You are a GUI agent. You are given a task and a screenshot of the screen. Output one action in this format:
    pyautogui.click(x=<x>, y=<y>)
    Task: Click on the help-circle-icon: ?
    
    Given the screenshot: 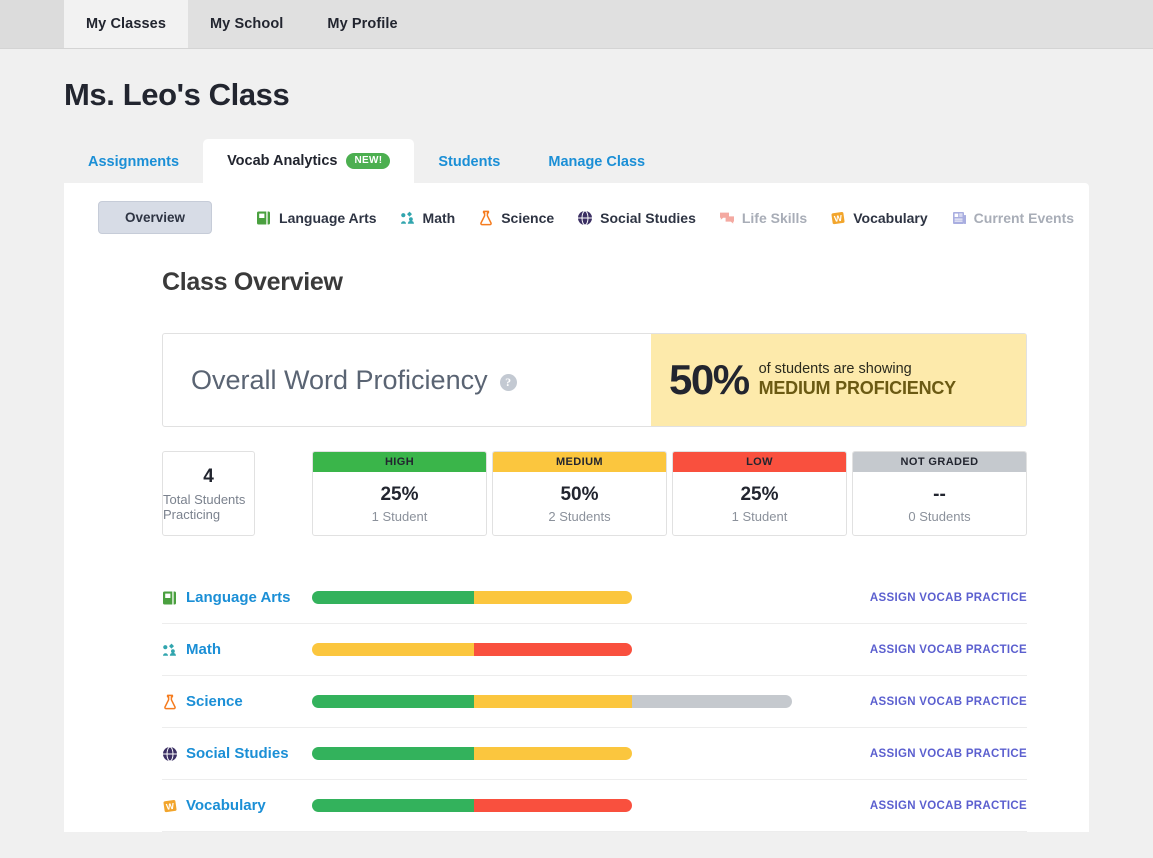 What is the action you would take?
    pyautogui.click(x=508, y=382)
    